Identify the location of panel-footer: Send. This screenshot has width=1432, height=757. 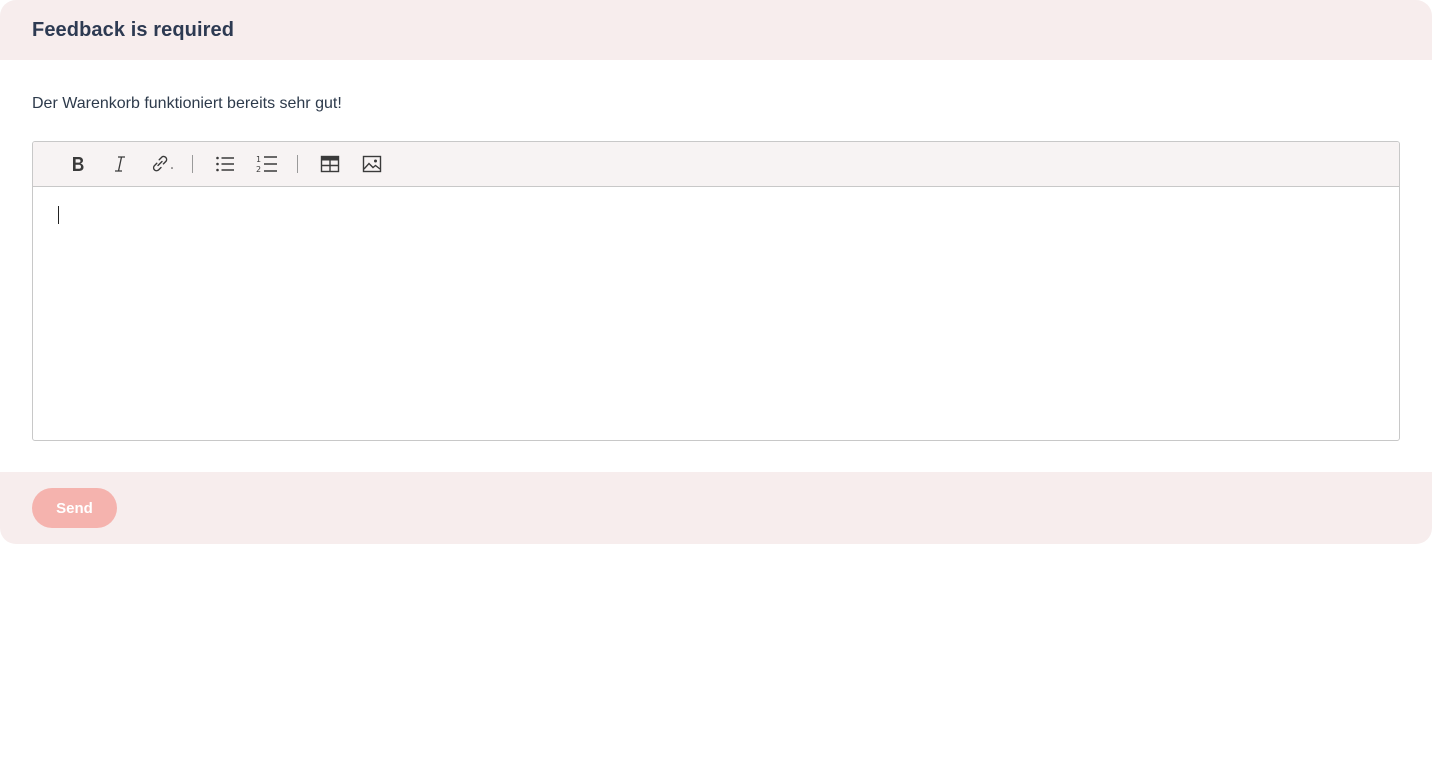
(716, 508).